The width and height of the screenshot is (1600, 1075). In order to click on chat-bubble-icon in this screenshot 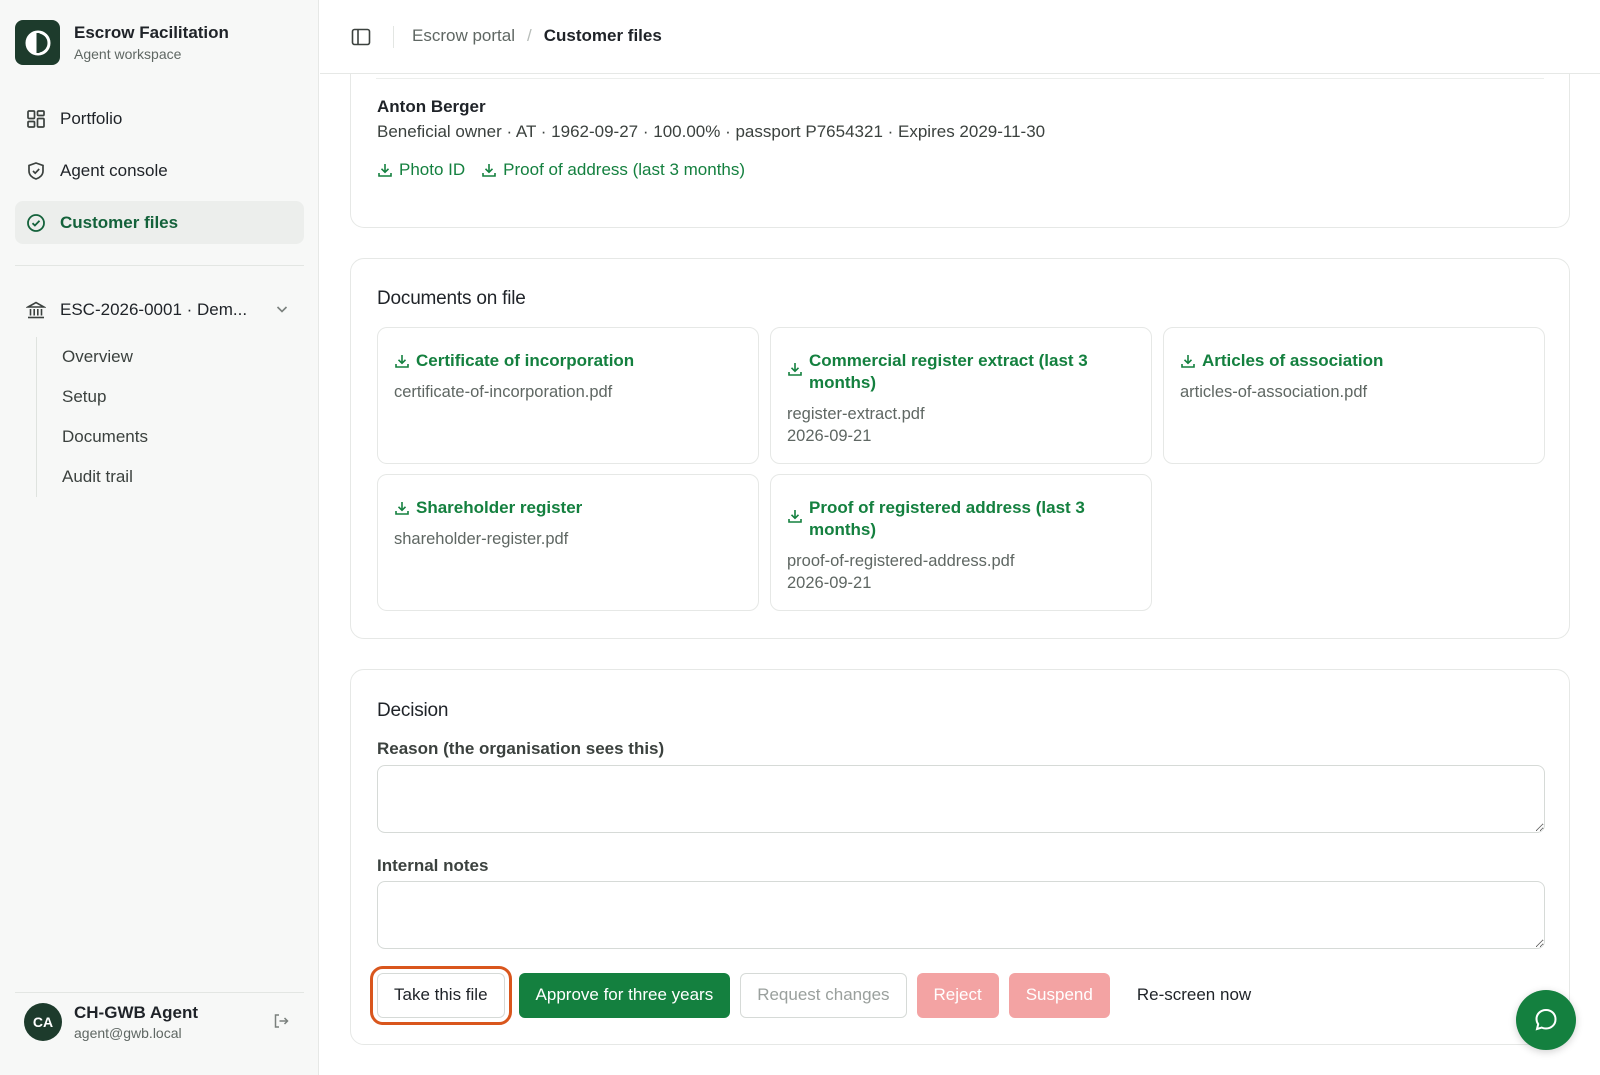, I will do `click(1546, 1019)`.